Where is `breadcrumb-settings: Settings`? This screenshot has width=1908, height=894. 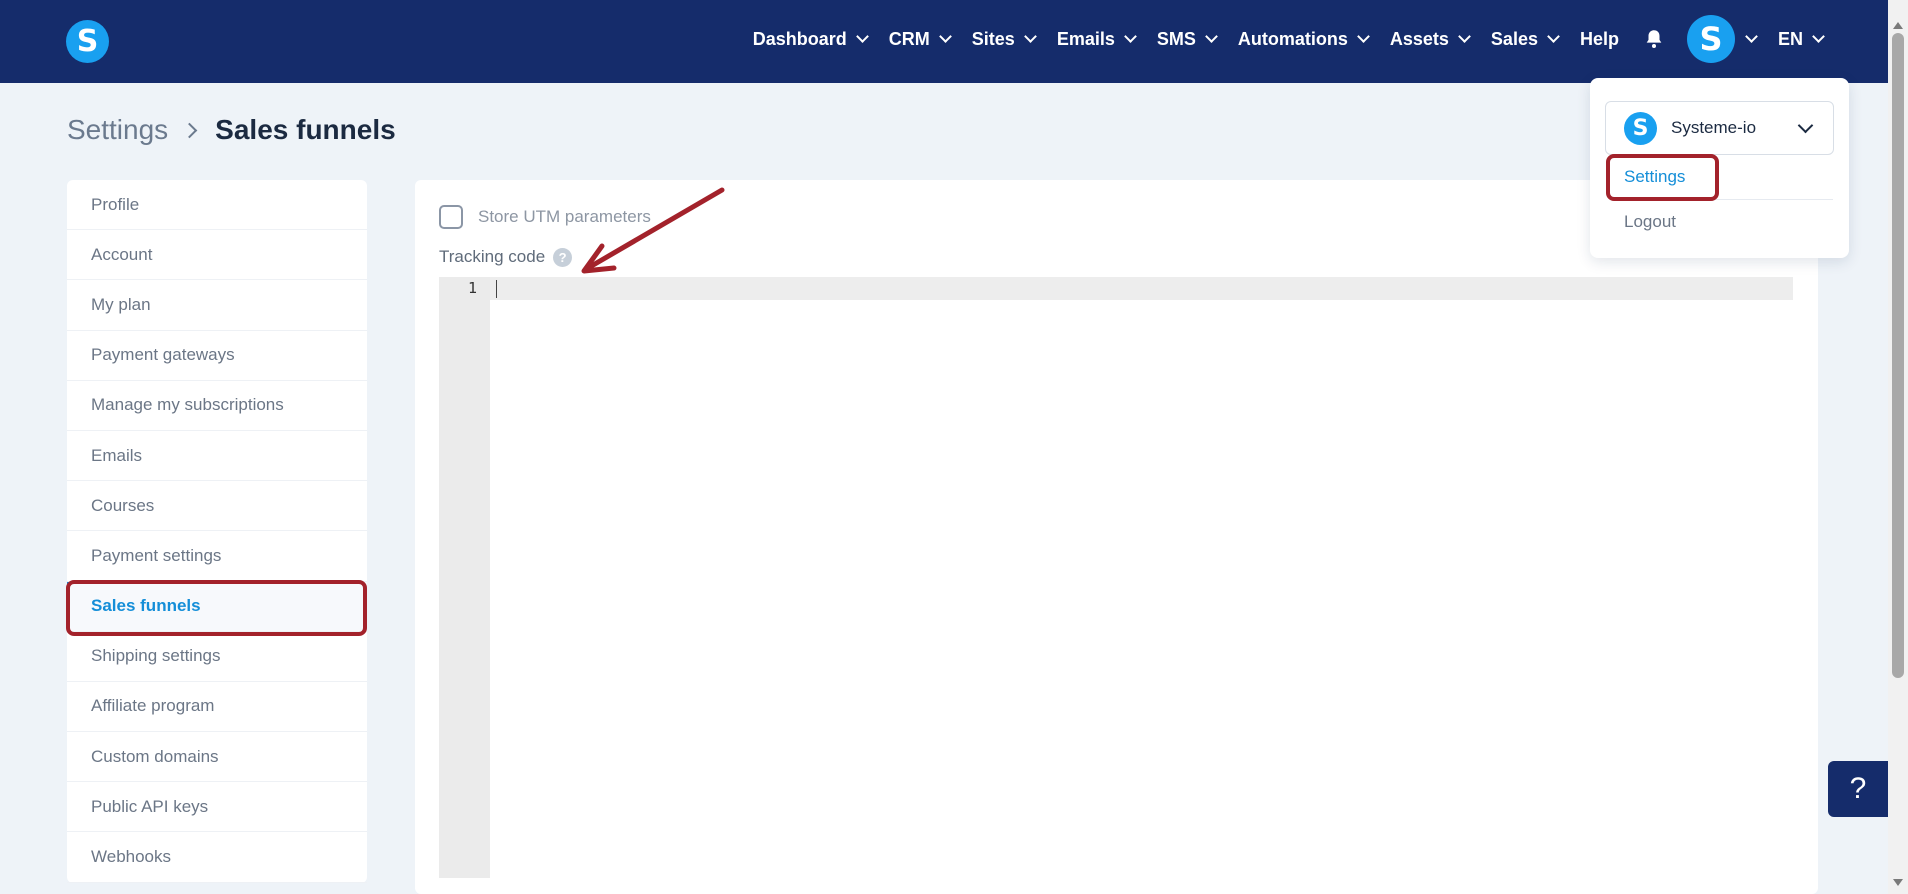 breadcrumb-settings: Settings is located at coordinates (117, 130).